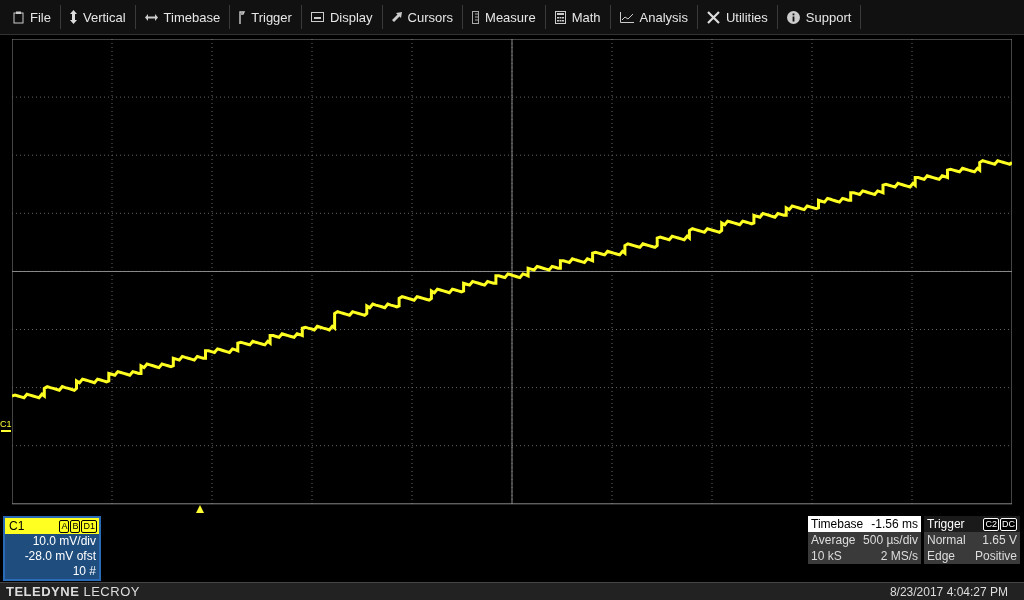 The width and height of the screenshot is (1024, 600). Describe the element at coordinates (890, 540) in the screenshot. I see `timebase-setting: 500 µs/div` at that location.